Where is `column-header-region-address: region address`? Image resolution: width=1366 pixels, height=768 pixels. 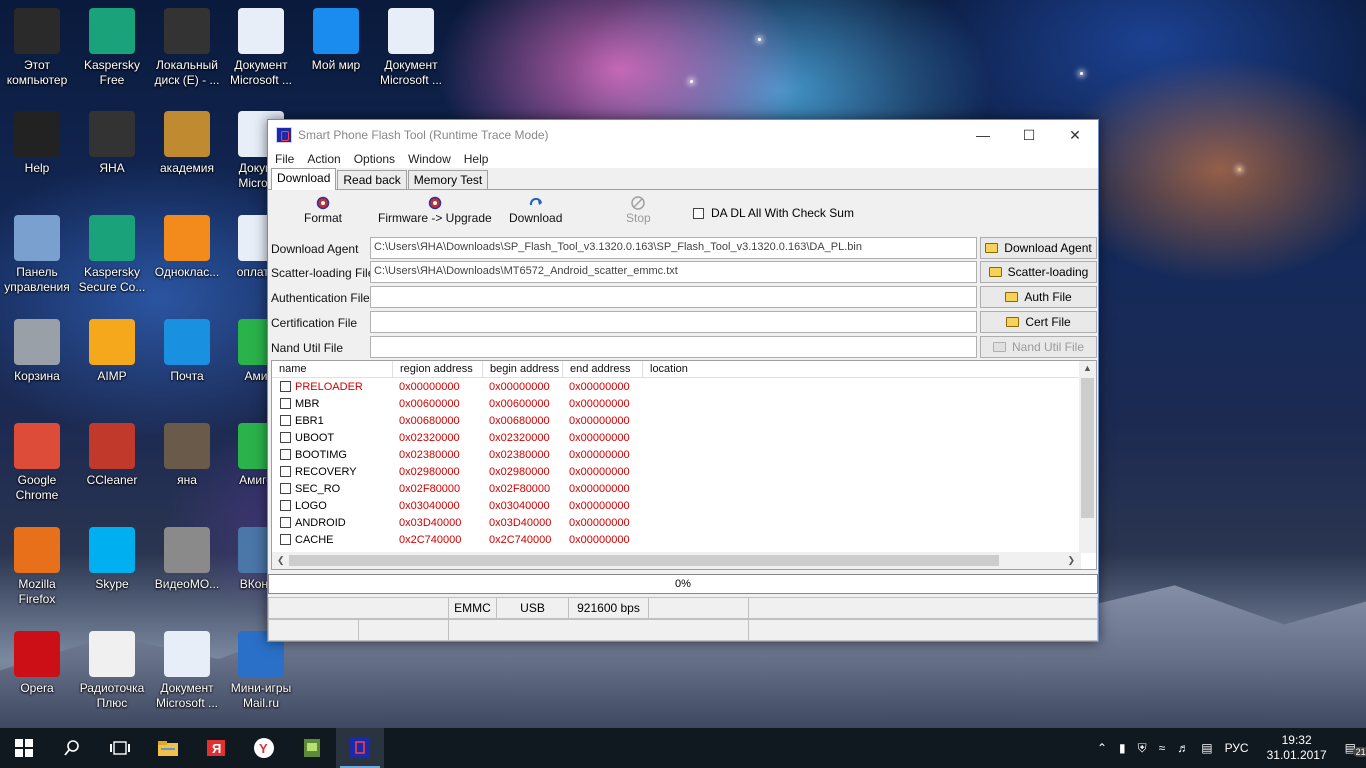
column-header-region-address: region address is located at coordinates (438, 369).